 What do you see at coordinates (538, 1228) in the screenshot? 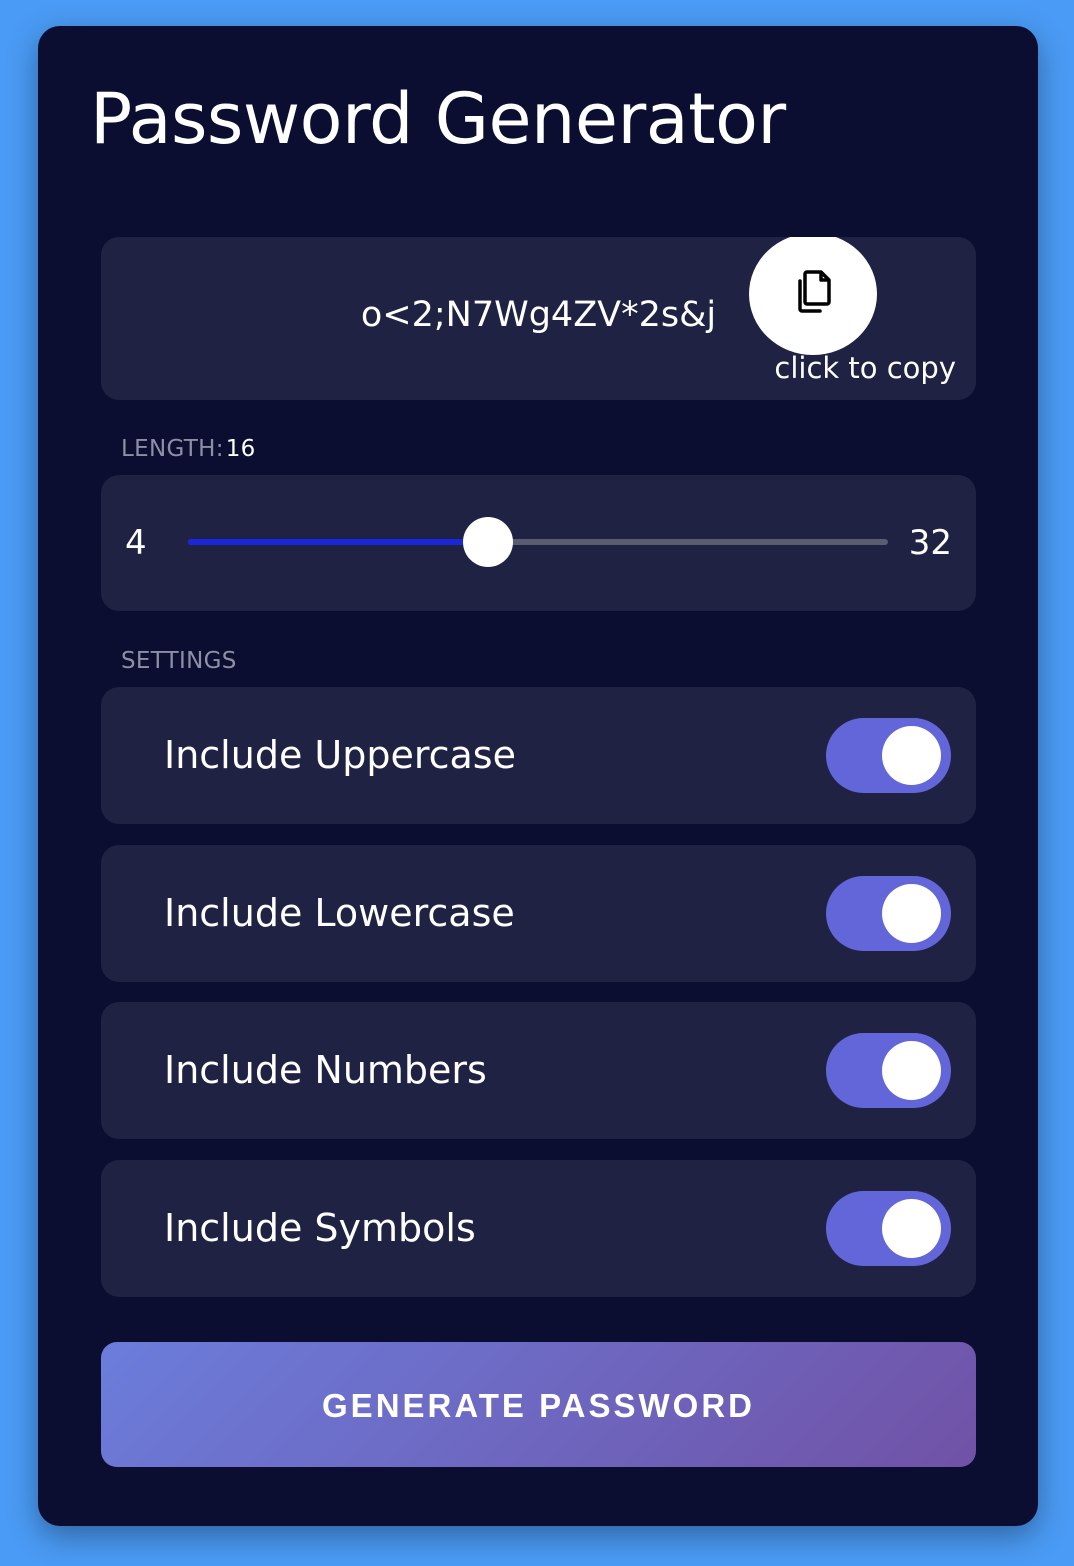
I see `setting-row-symbols: Include Symbols` at bounding box center [538, 1228].